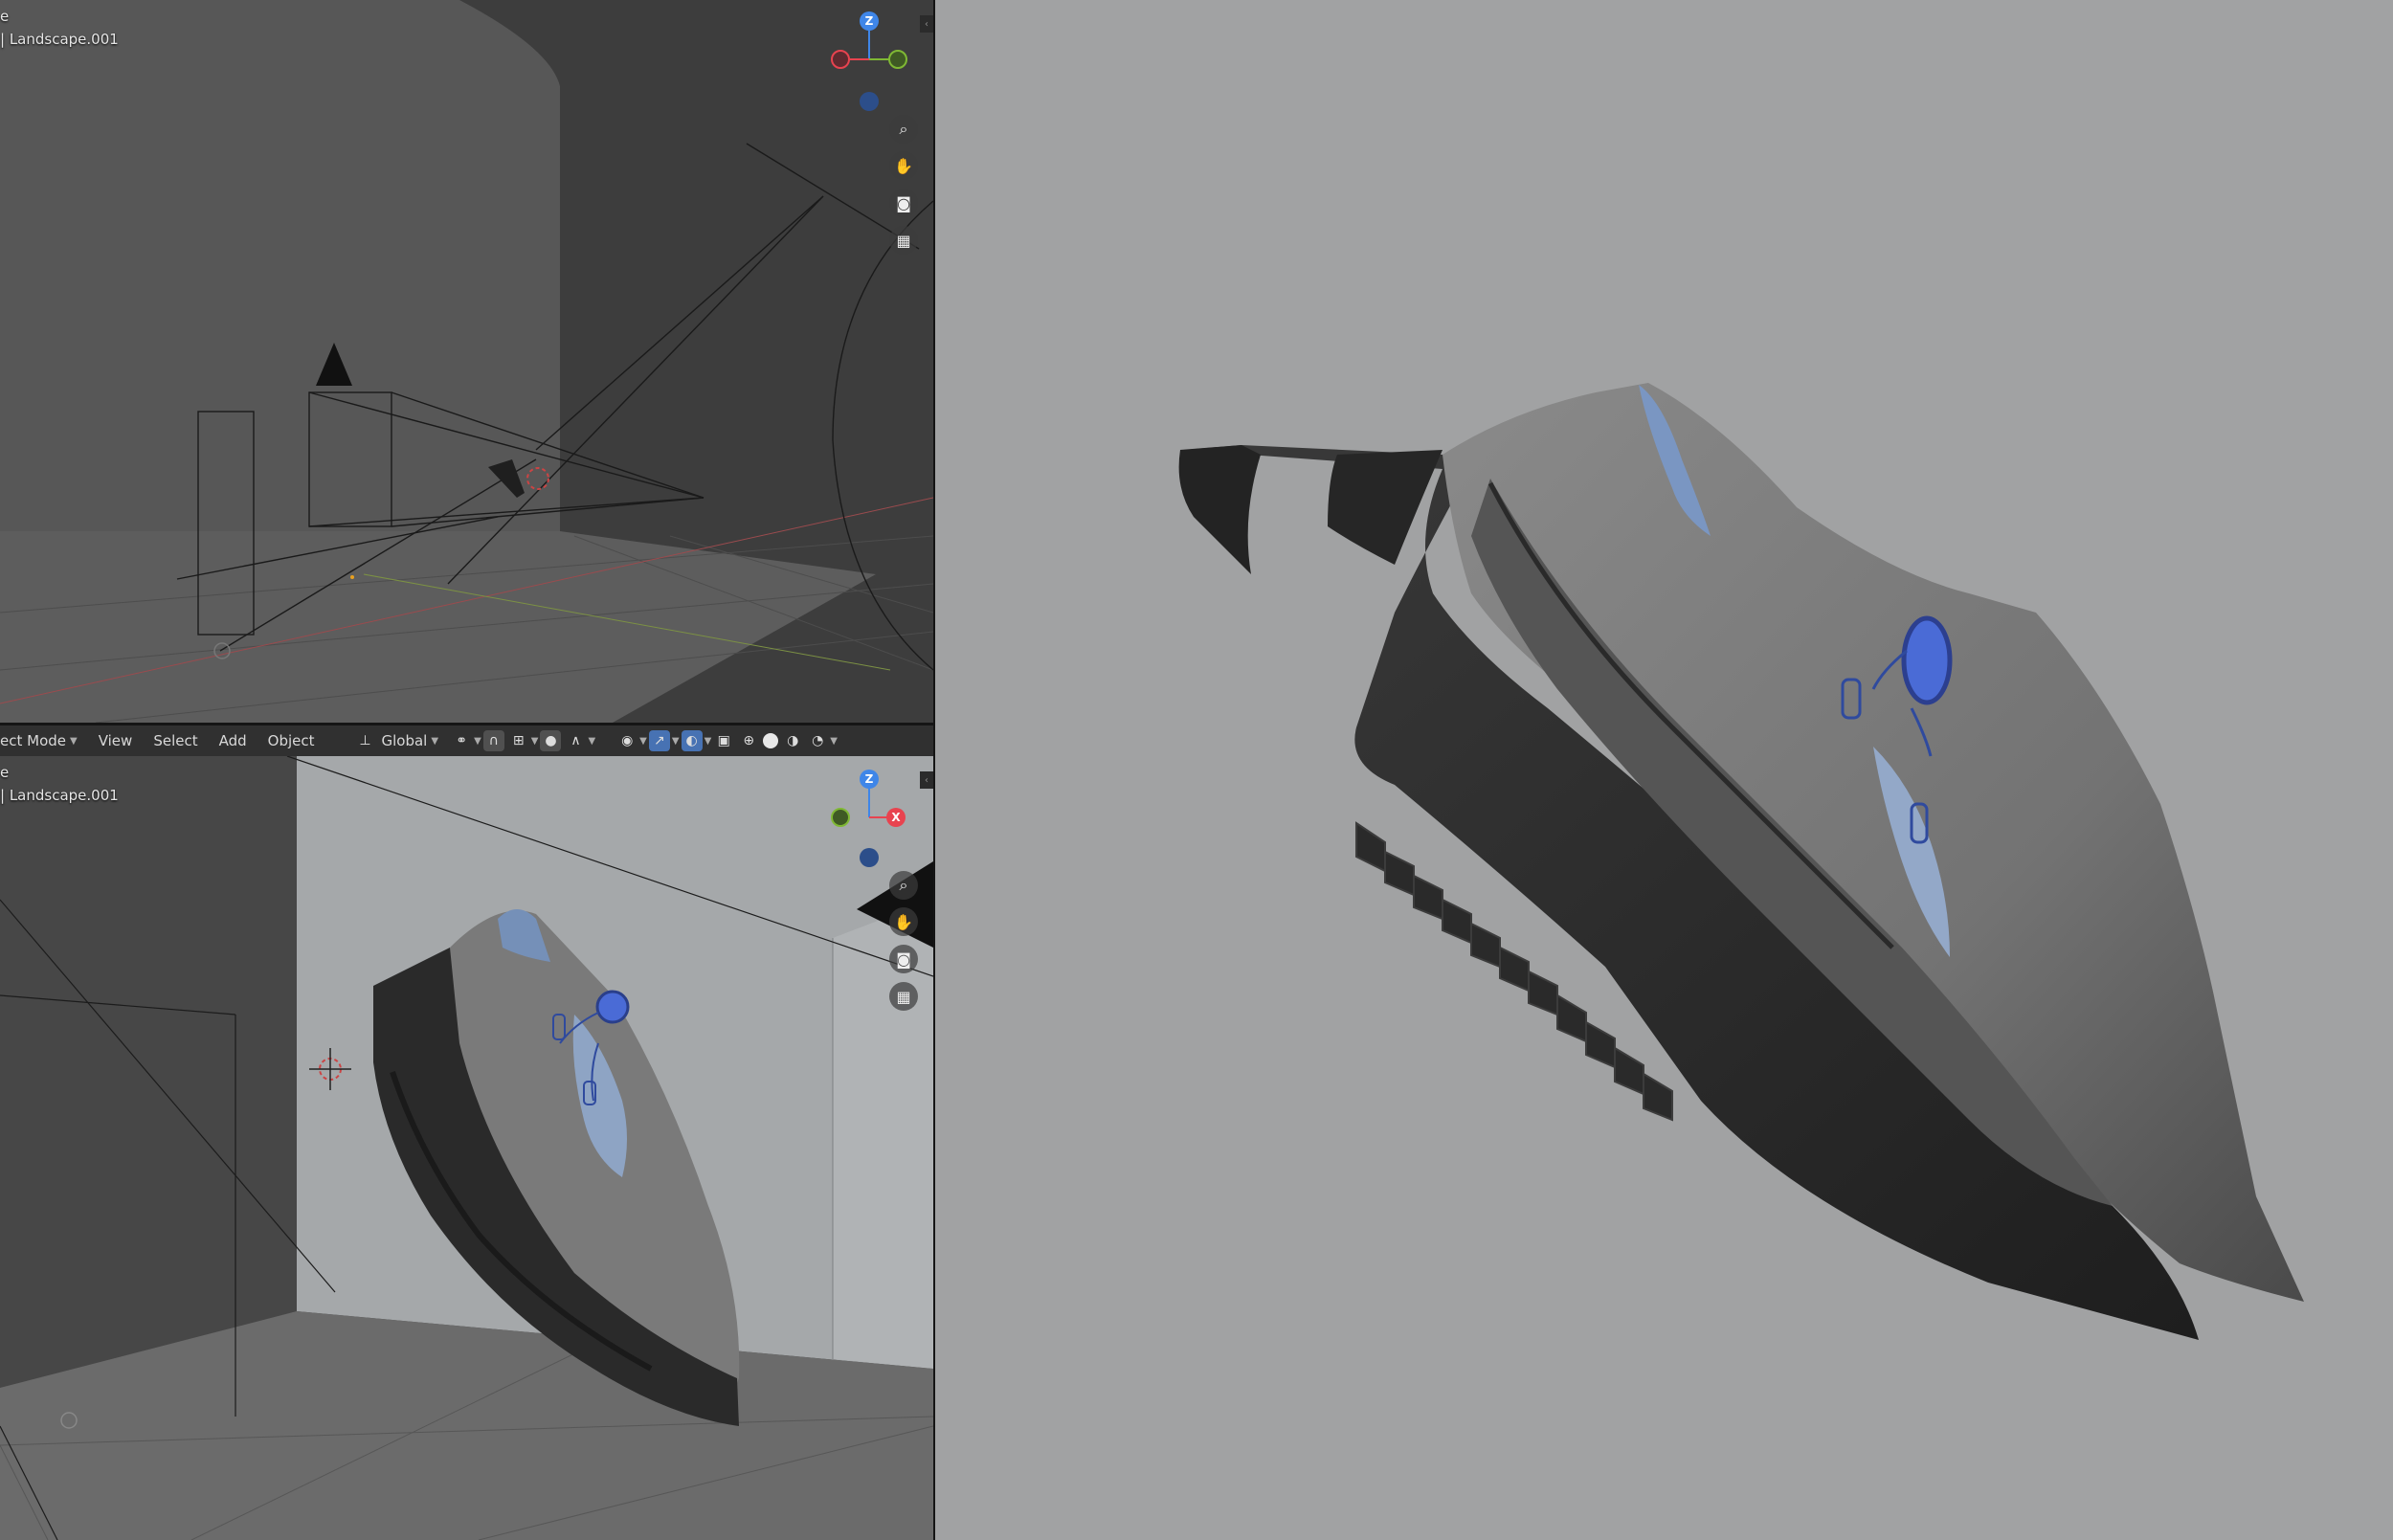 The height and width of the screenshot is (1540, 2393). I want to click on shading-rendered-icon: ◔, so click(817, 740).